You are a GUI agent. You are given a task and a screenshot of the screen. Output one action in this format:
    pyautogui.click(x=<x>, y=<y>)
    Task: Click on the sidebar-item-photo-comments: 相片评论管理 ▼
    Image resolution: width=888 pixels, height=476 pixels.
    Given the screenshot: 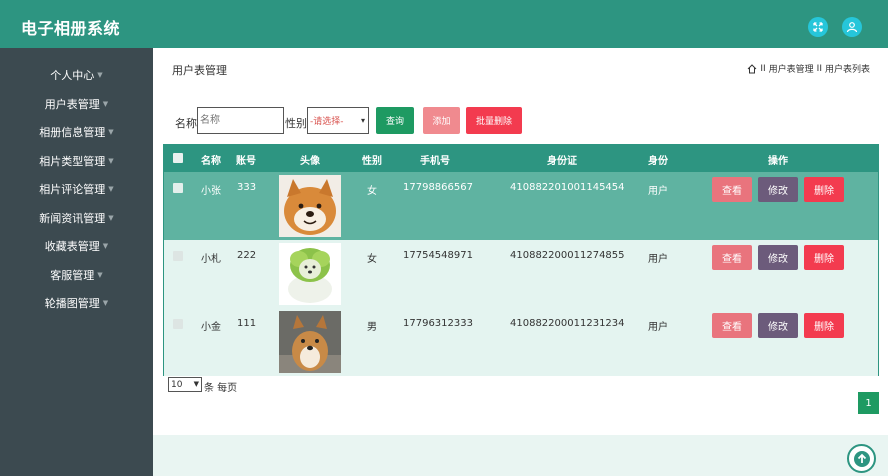 What is the action you would take?
    pyautogui.click(x=76, y=189)
    